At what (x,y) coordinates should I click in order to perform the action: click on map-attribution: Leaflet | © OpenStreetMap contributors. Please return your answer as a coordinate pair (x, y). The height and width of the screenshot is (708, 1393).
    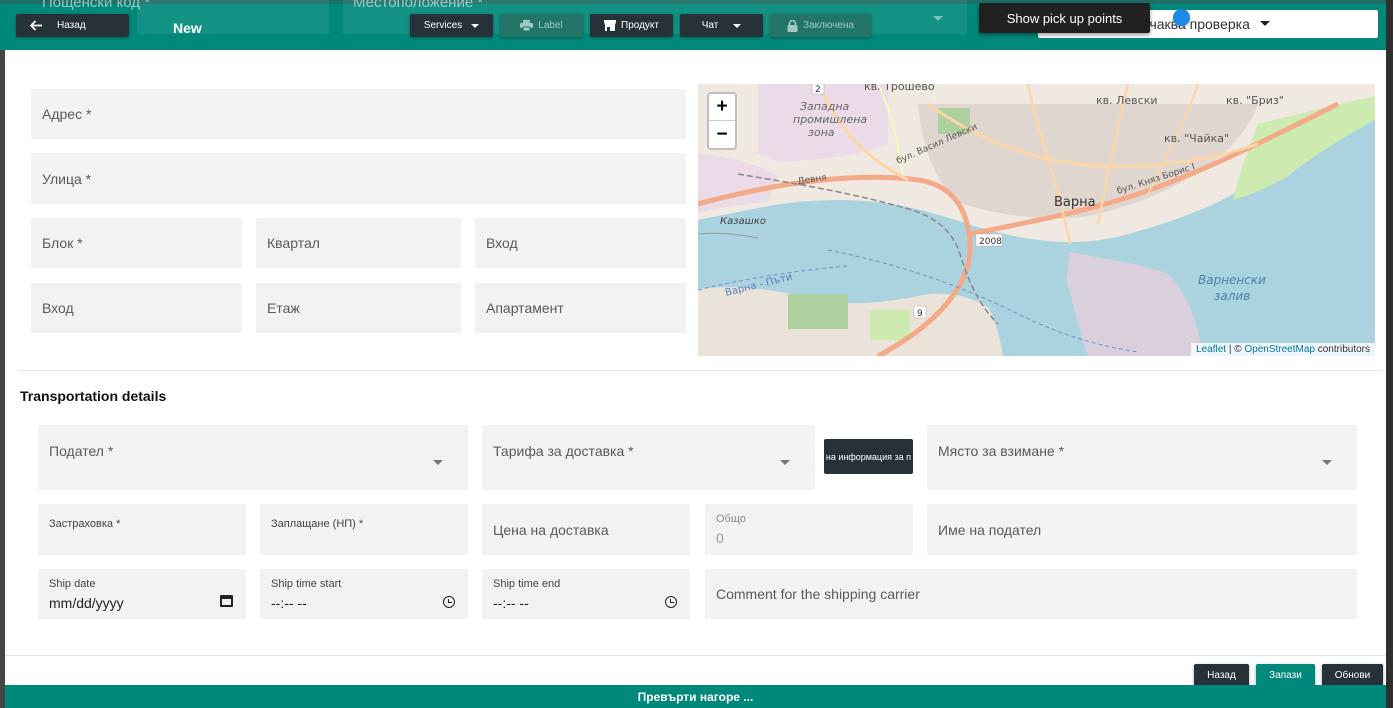
    Looking at the image, I should click on (1283, 349).